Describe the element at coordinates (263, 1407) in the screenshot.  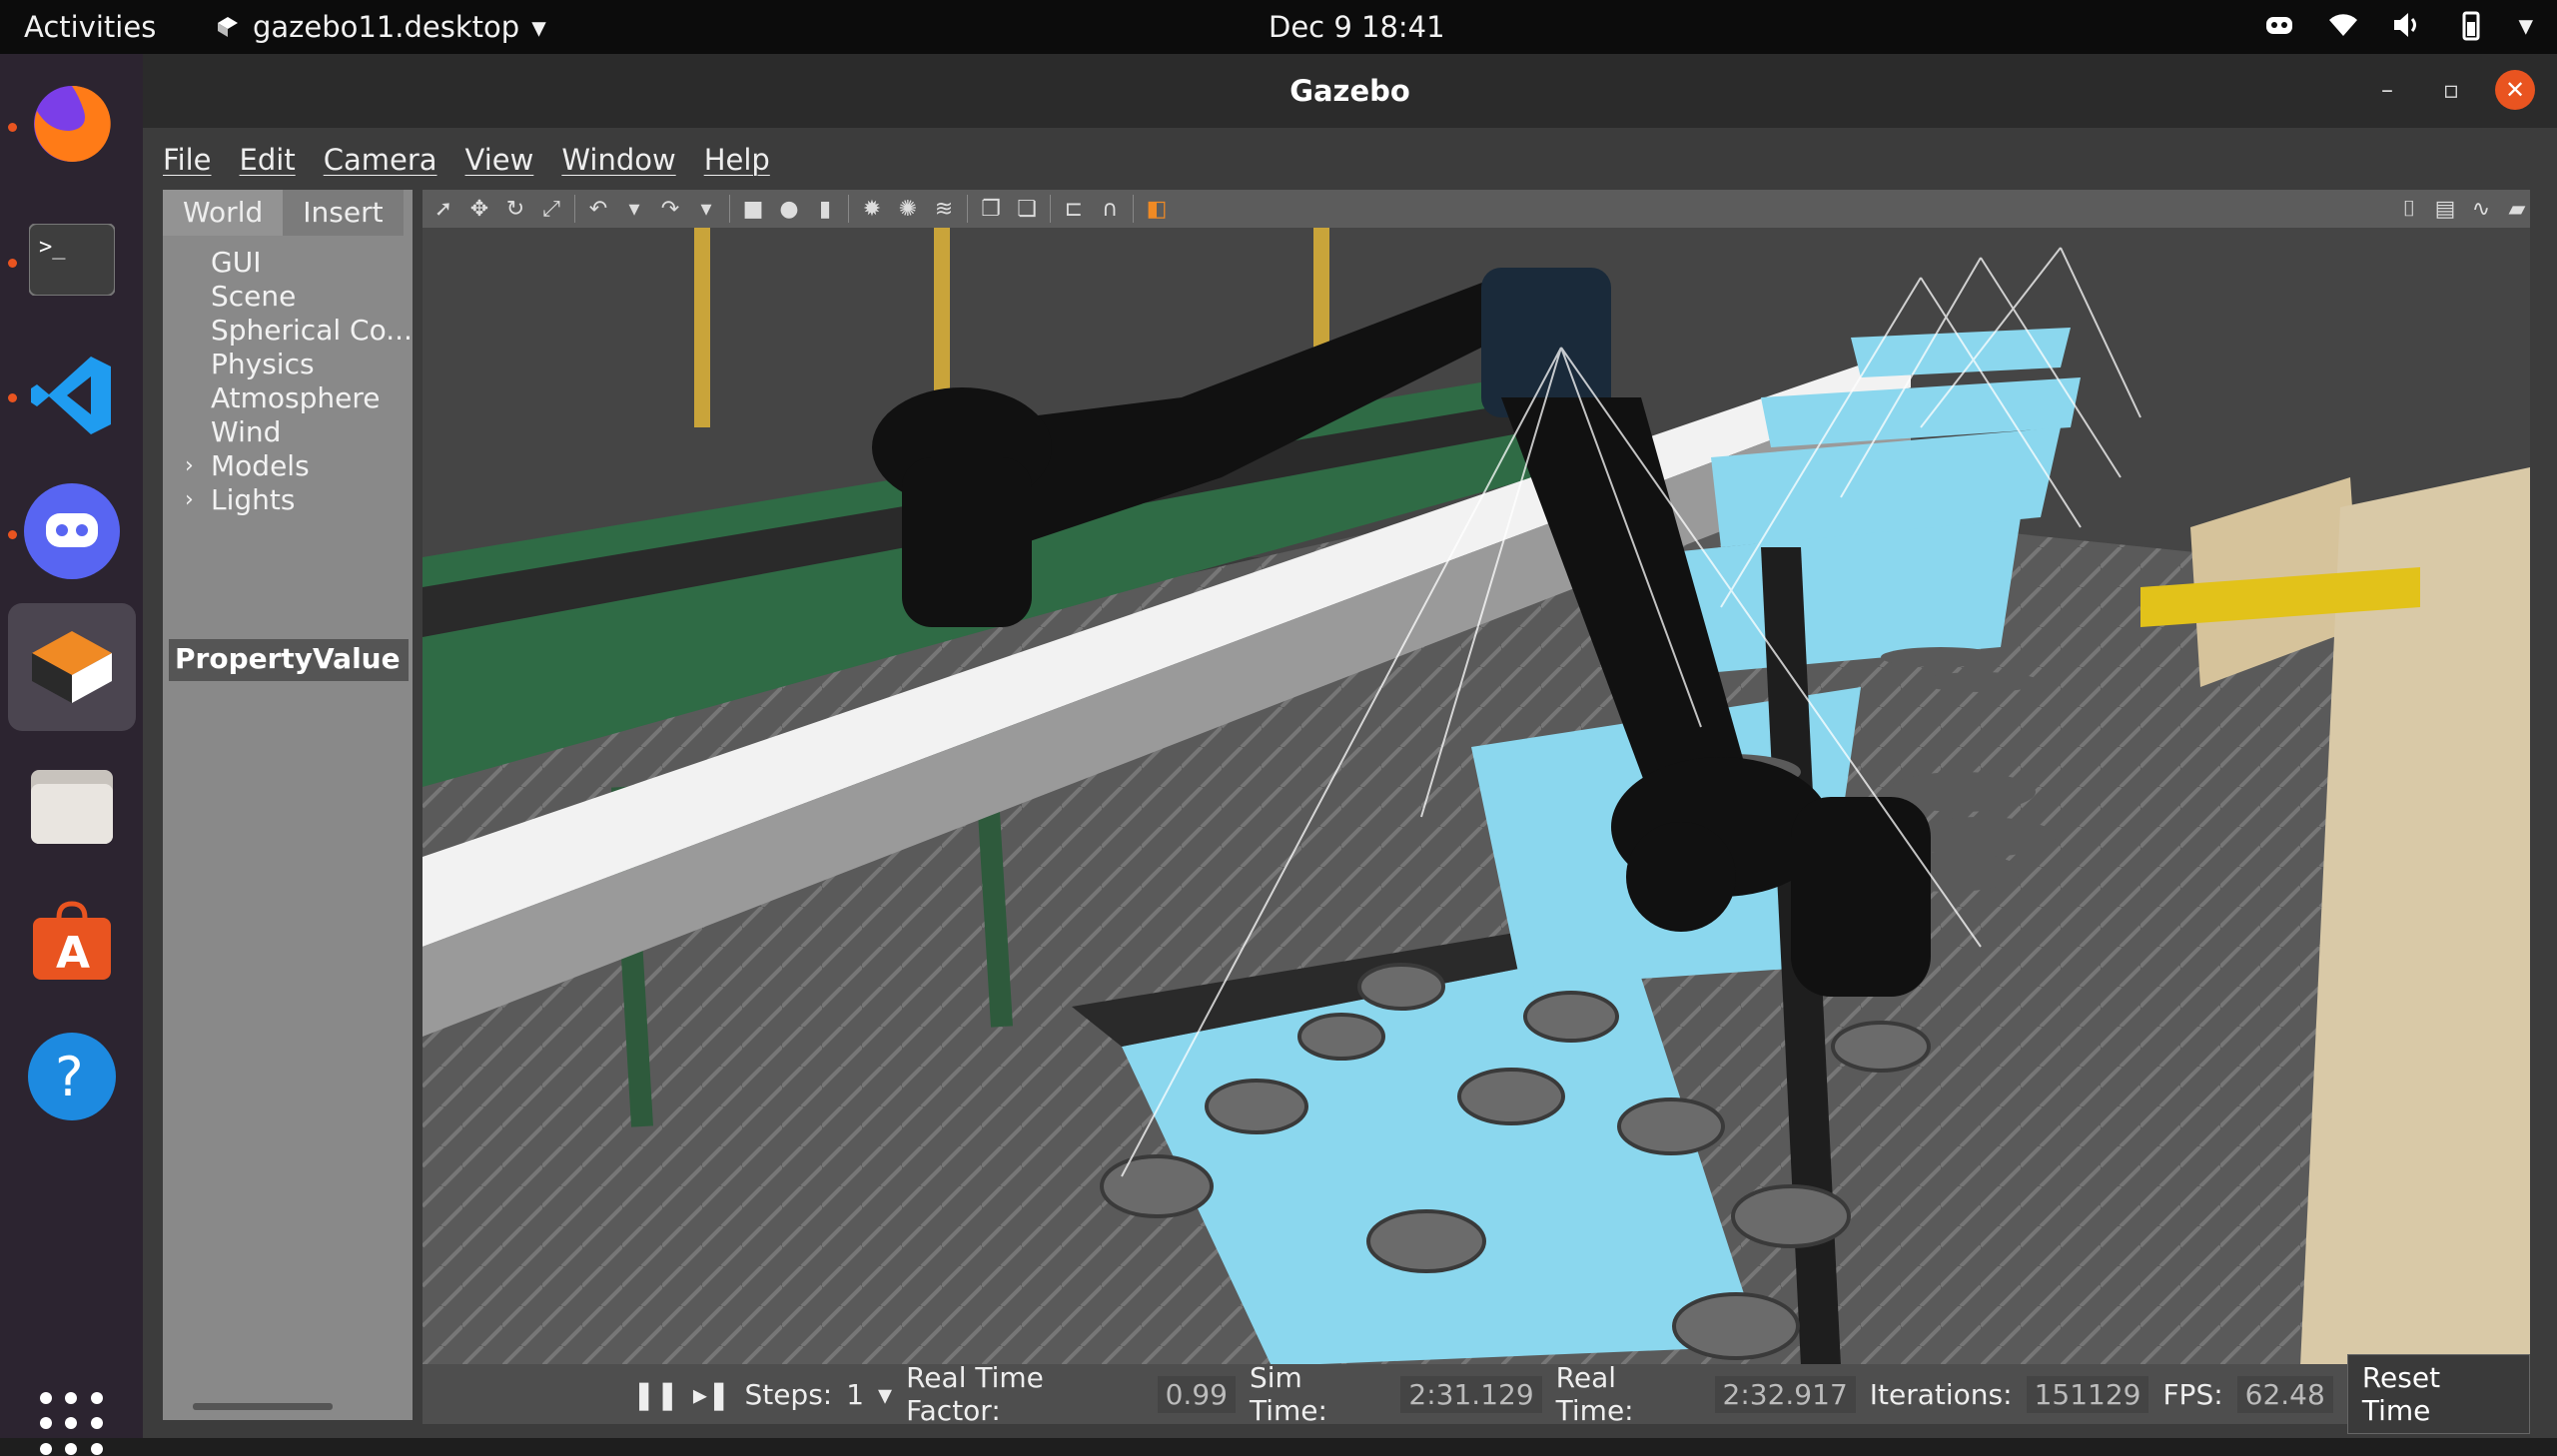
I see `horizontal-scrollbar` at that location.